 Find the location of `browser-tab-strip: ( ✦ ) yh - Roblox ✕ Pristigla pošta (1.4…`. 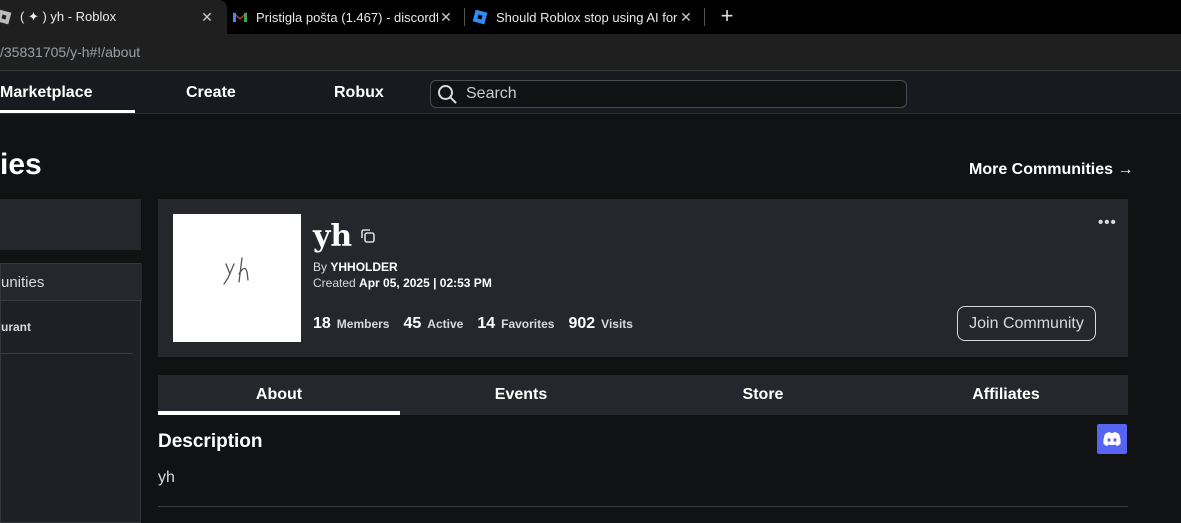

browser-tab-strip: ( ✦ ) yh - Roblox ✕ Pristigla pošta (1.4… is located at coordinates (590, 17).